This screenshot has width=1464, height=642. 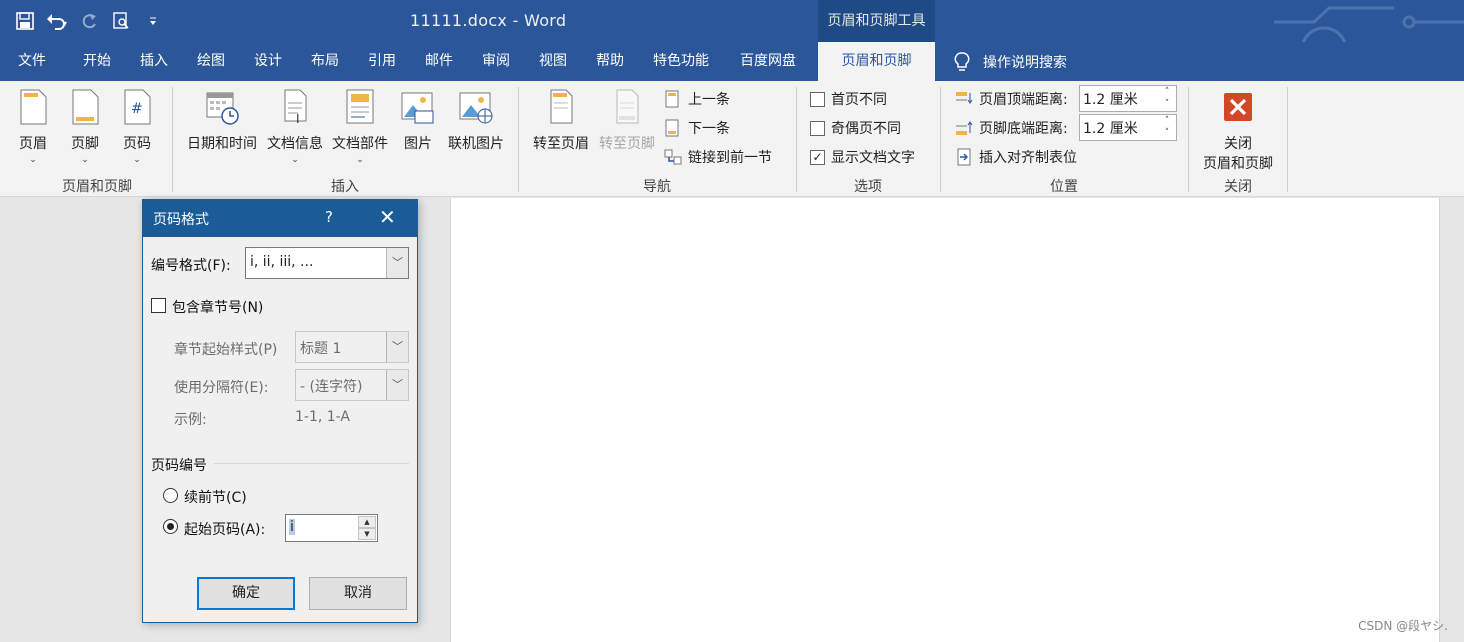 What do you see at coordinates (352, 385) in the screenshot?
I see `separator-select: - (连字符) ﹀` at bounding box center [352, 385].